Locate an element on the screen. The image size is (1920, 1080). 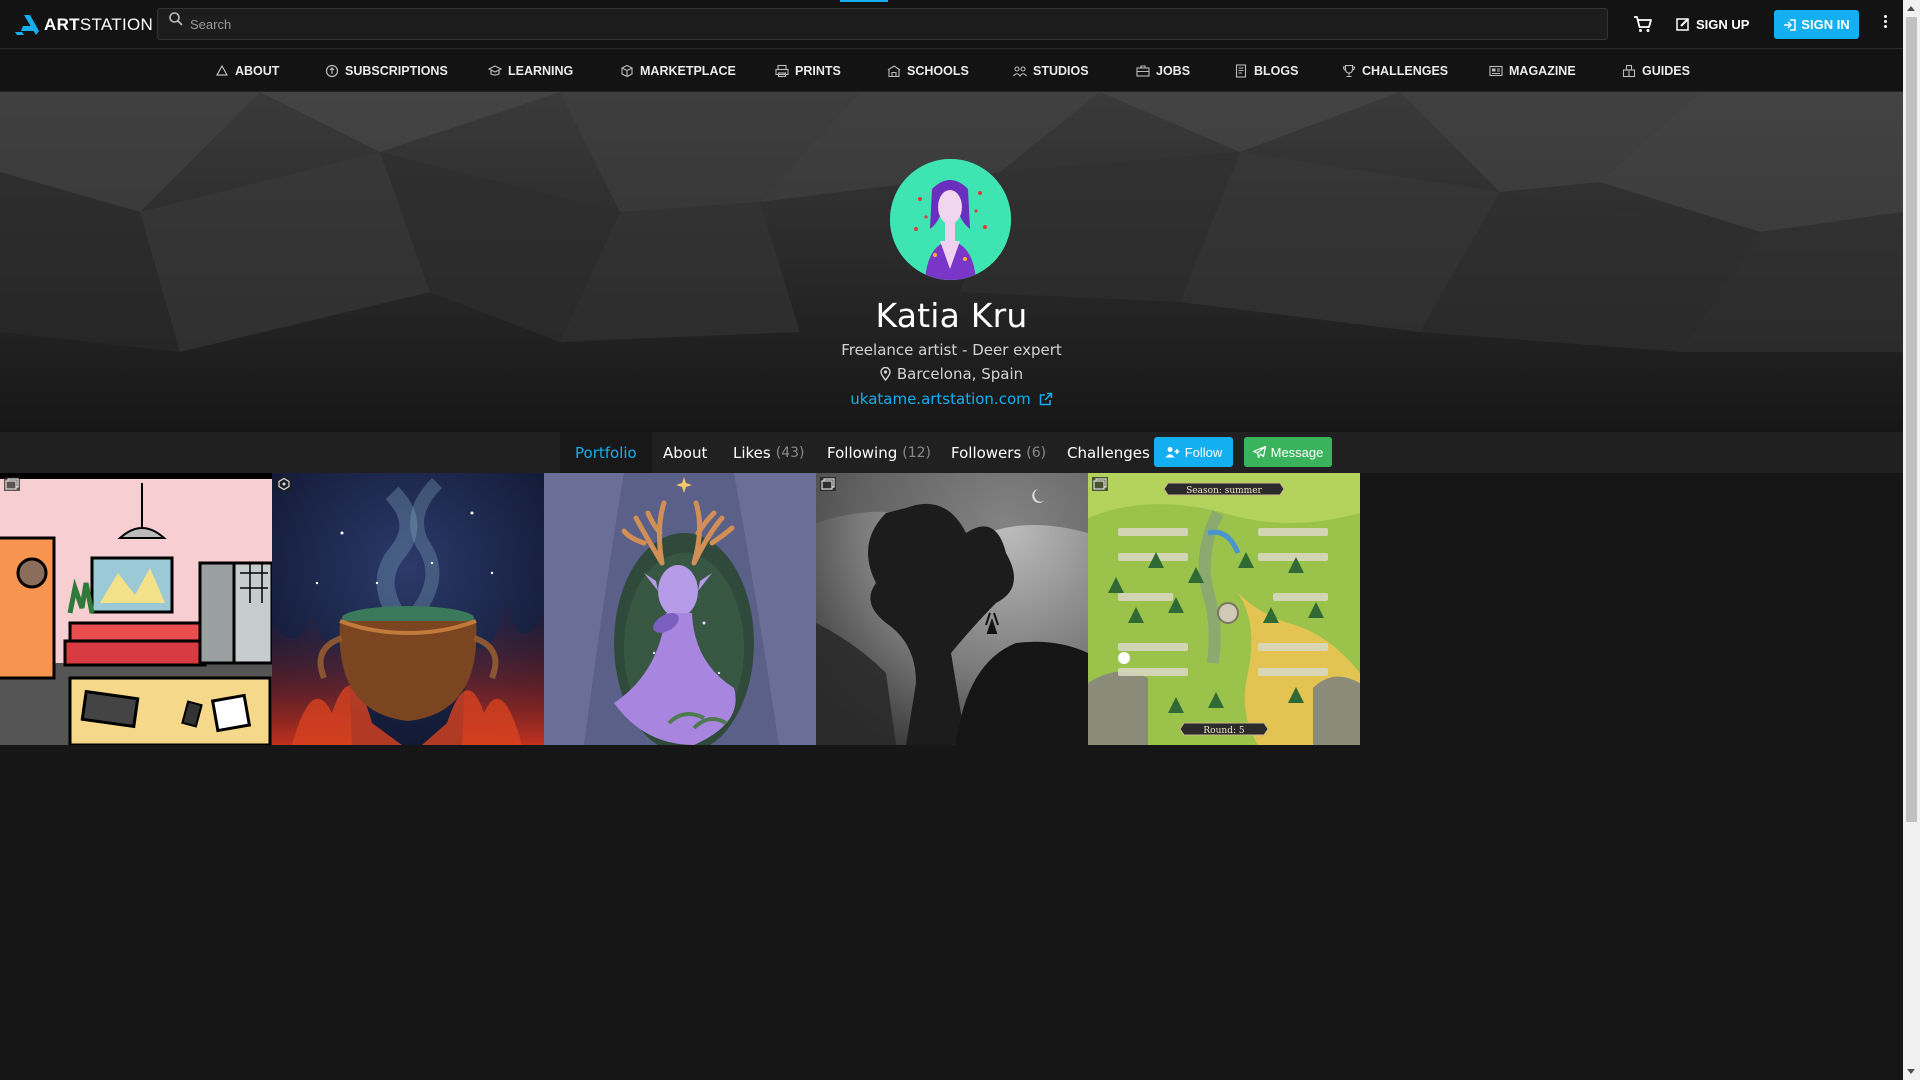
scroll-up-arrow-icon is located at coordinates (1911, 8).